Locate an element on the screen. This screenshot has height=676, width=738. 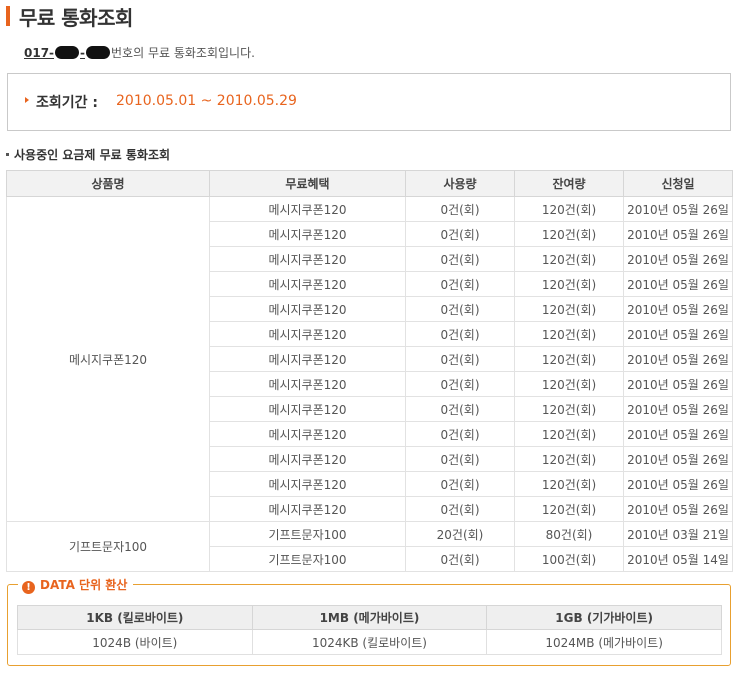
bullet-icon is located at coordinates (7, 154).